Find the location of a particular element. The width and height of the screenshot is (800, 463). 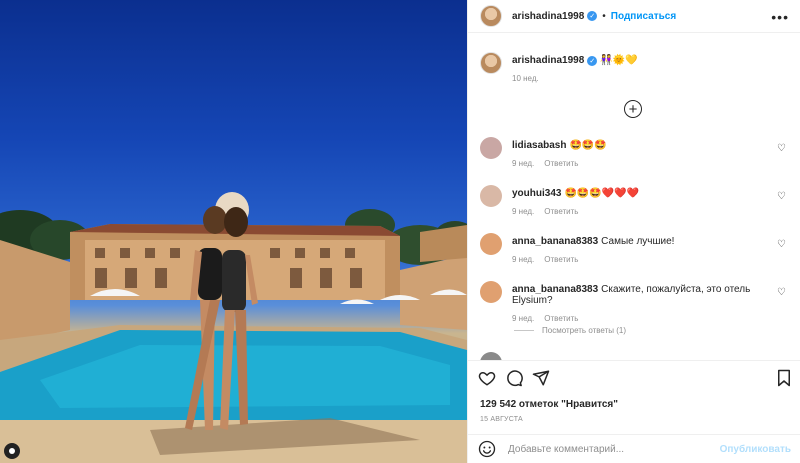

publish-button: Опубликовать is located at coordinates (755, 449).